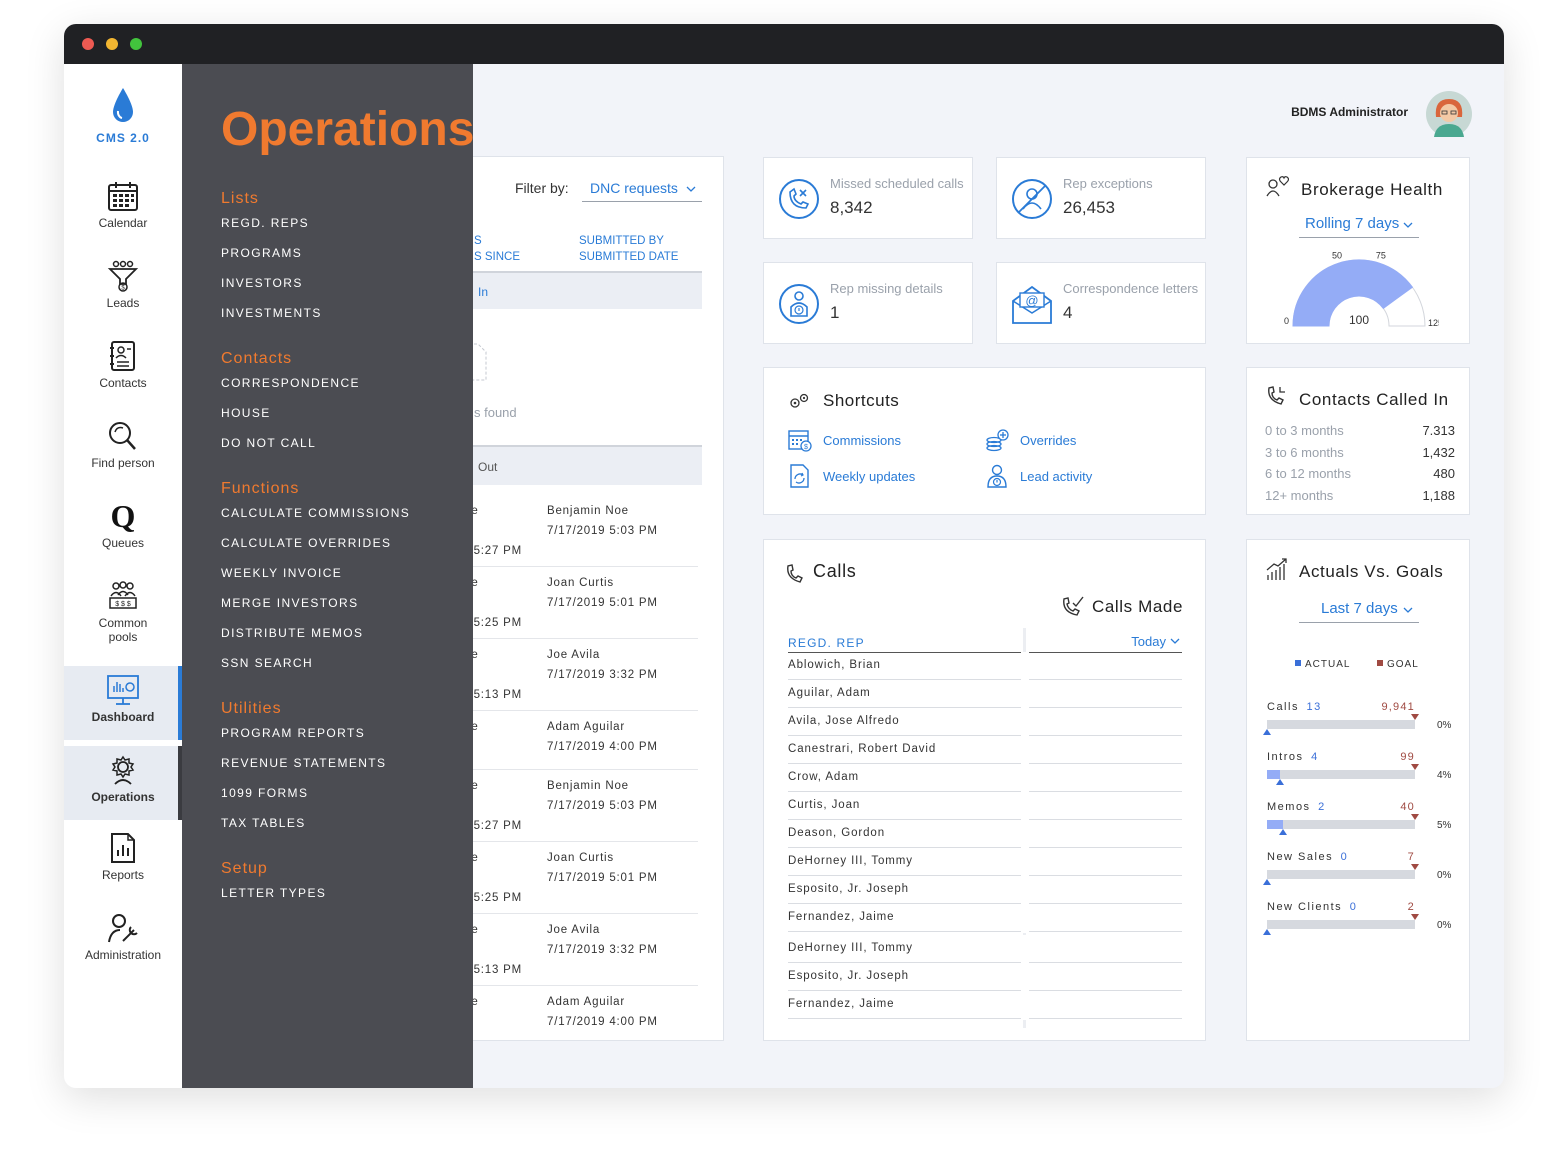  Describe the element at coordinates (1374, 114) in the screenshot. I see `user-menu: BDMS Administrator` at that location.